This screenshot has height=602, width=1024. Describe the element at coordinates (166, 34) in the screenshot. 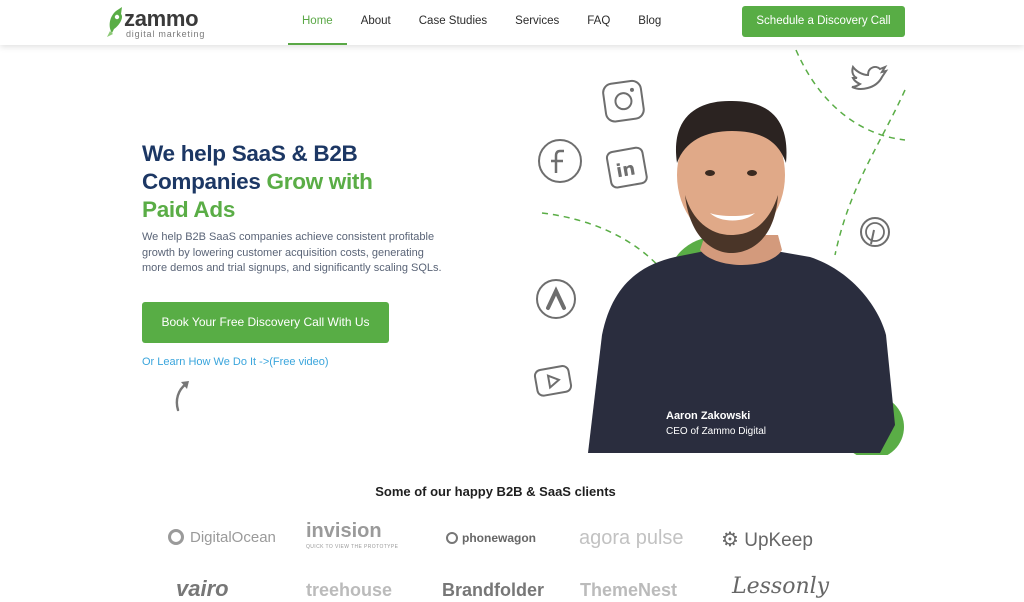

I see `logo-tagline: digital marketing` at that location.